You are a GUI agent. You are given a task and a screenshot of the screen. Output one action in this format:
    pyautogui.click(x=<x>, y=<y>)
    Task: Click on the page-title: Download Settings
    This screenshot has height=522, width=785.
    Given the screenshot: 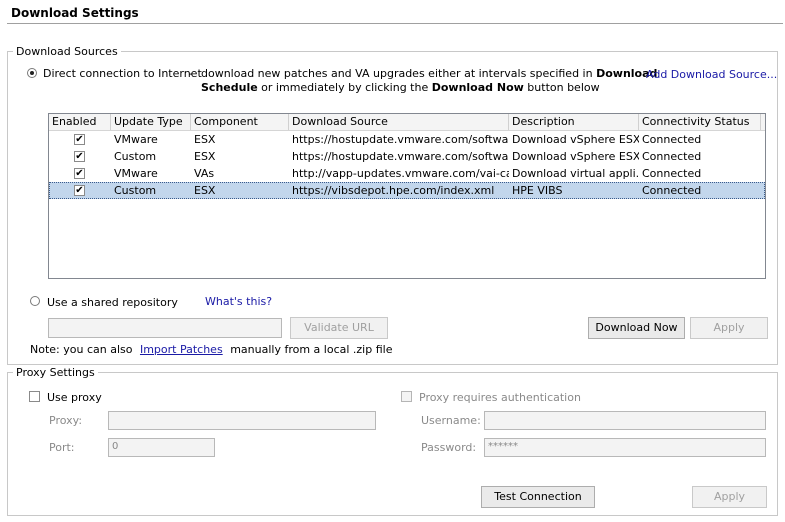 What is the action you would take?
    pyautogui.click(x=75, y=13)
    